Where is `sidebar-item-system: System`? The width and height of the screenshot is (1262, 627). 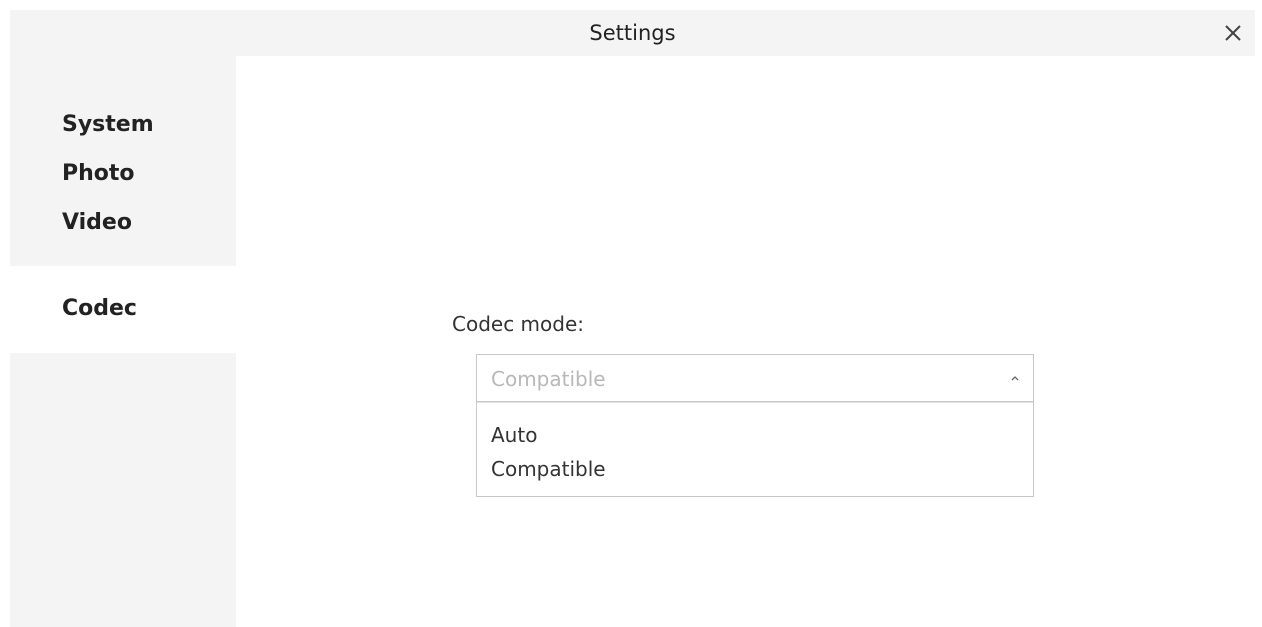 sidebar-item-system: System is located at coordinates (108, 125).